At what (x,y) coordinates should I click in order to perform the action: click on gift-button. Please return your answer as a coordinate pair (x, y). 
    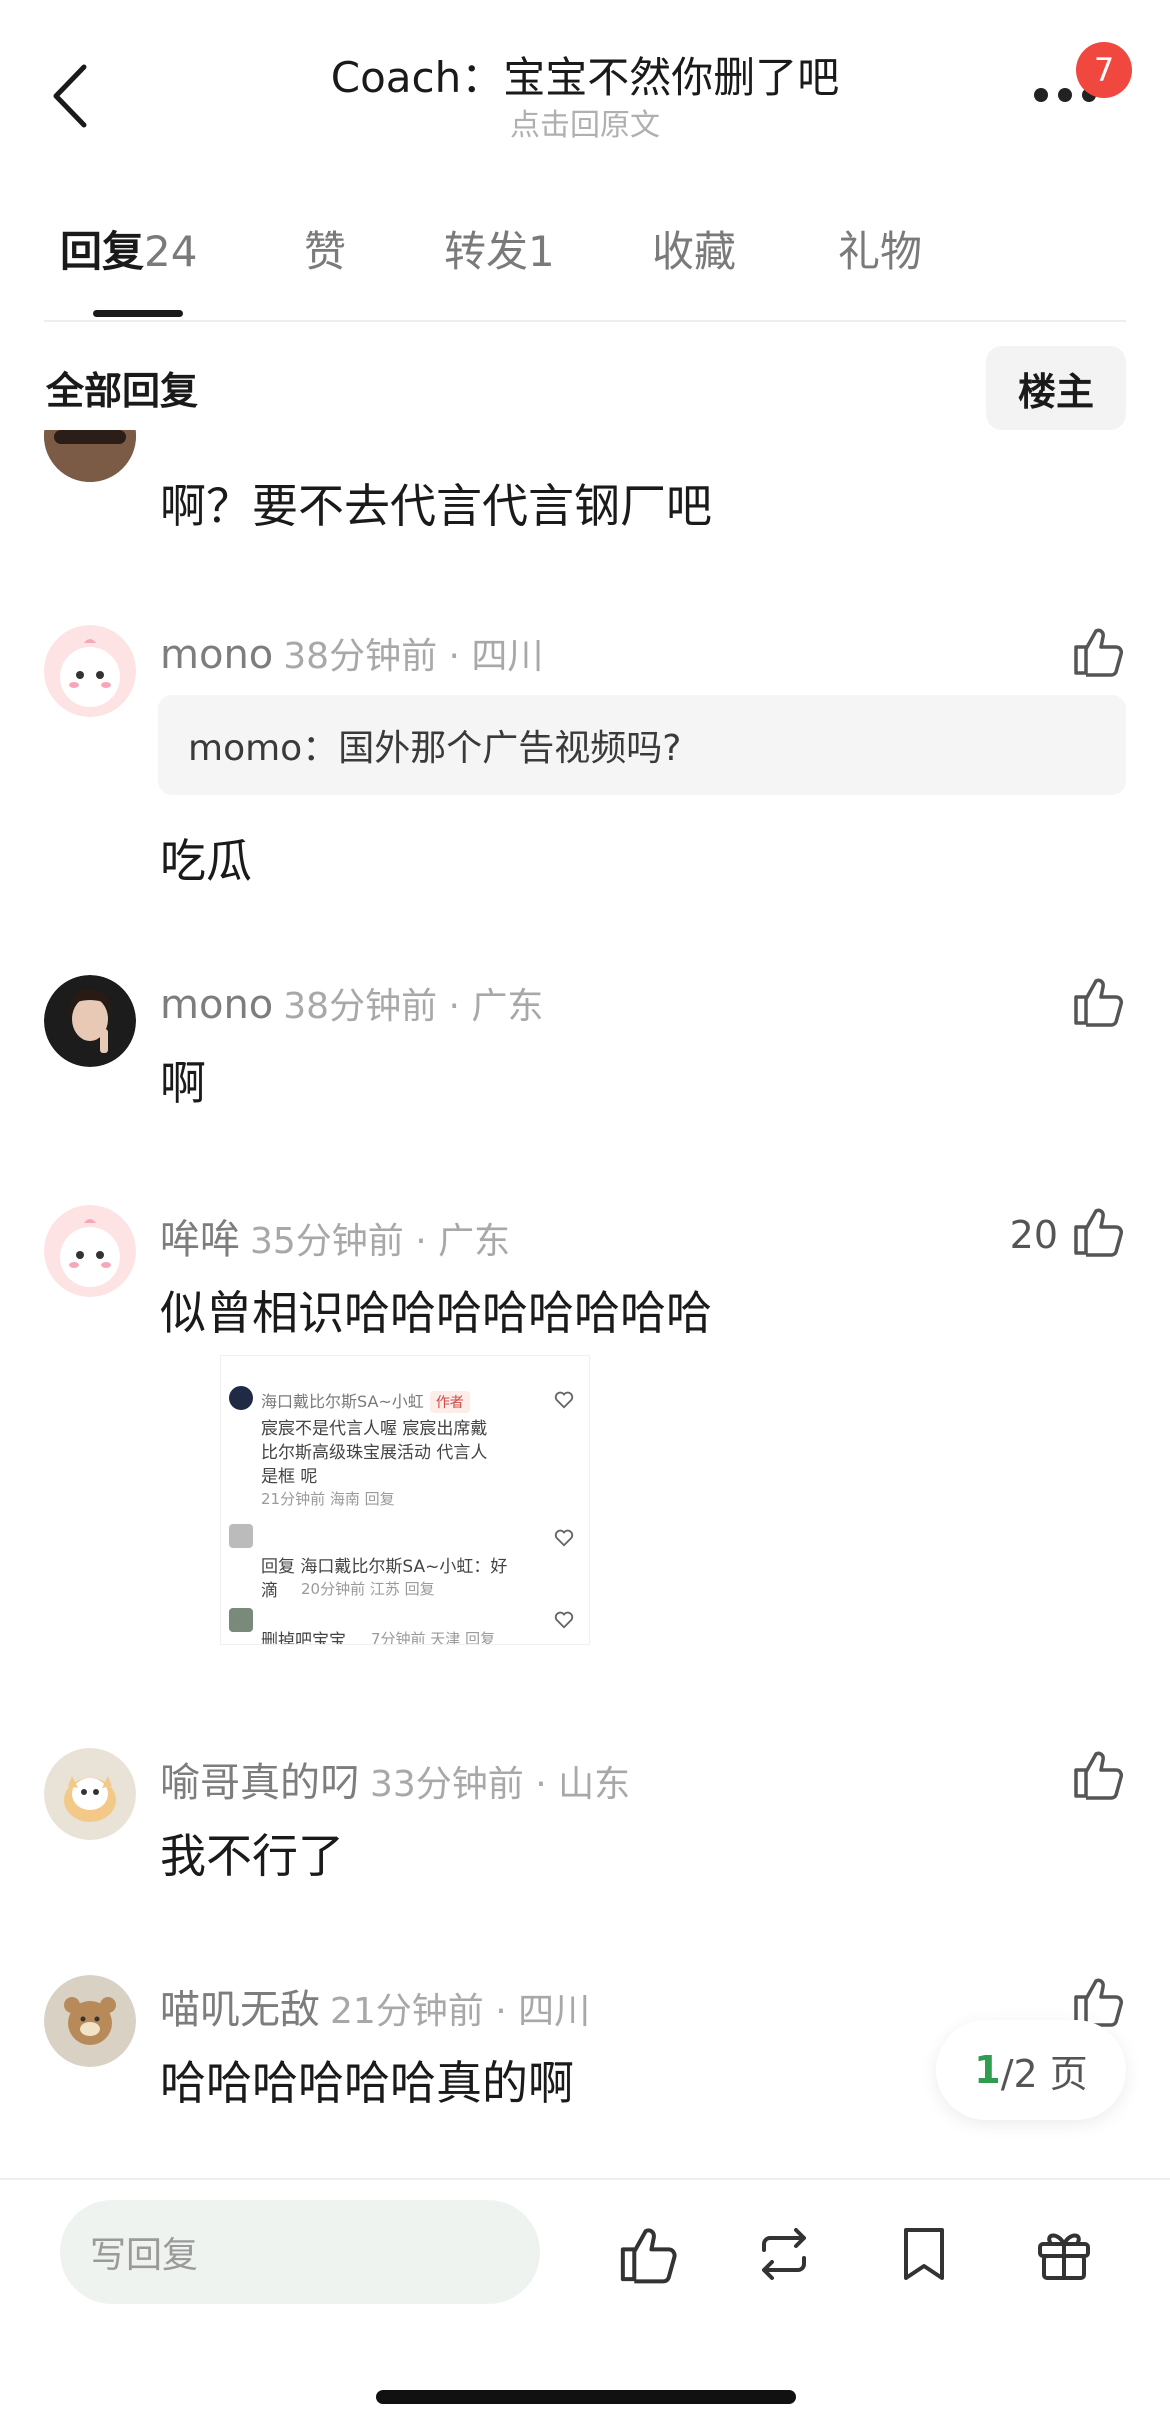
    Looking at the image, I should click on (1064, 2254).